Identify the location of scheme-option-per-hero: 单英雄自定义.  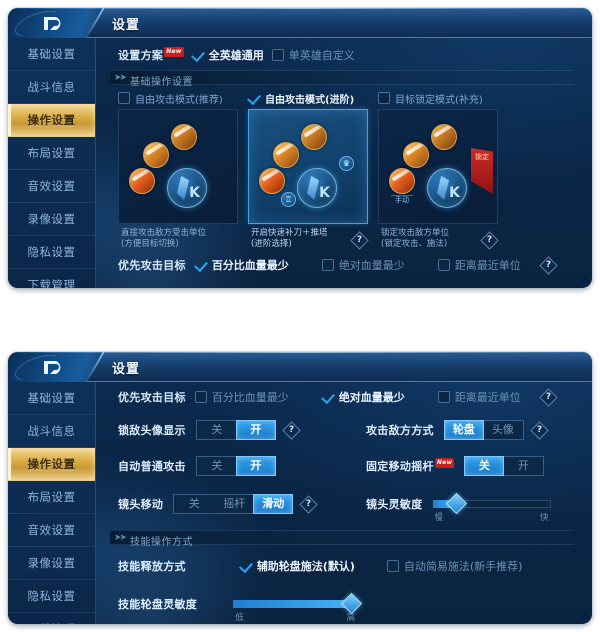
(313, 55).